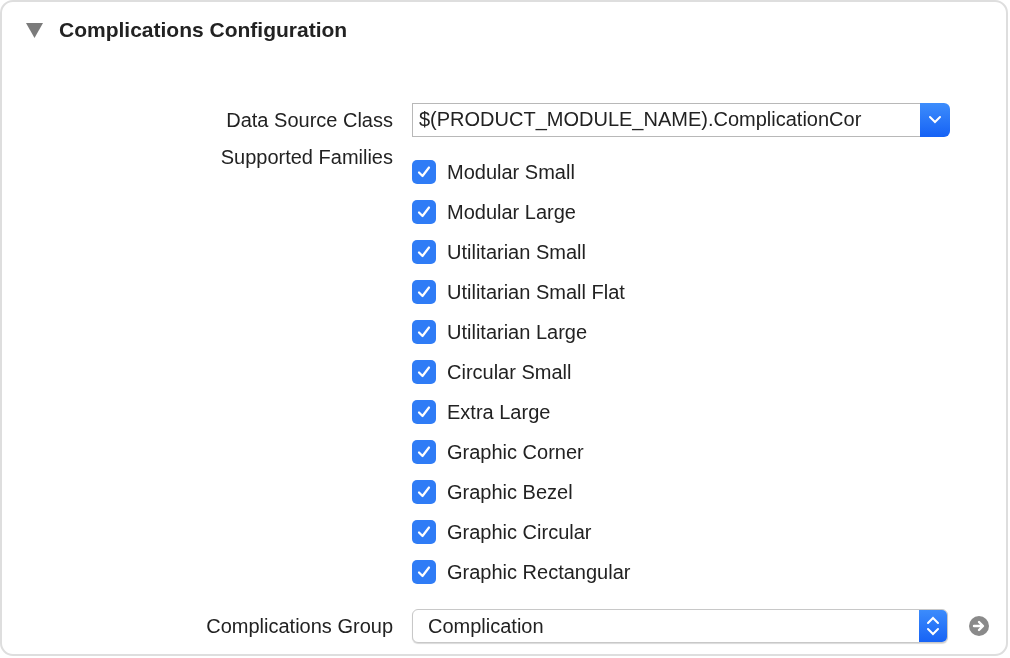  Describe the element at coordinates (516, 252) in the screenshot. I see `checkbox-label: Utilitarian Small` at that location.